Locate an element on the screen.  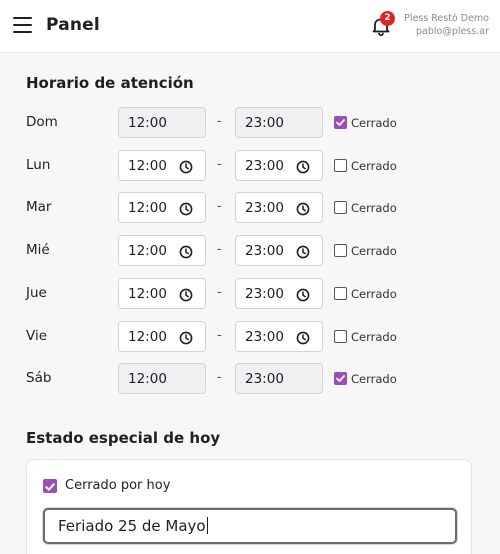
schedule-row: Mié 12:00 - 23:00 Cerrado is located at coordinates (250, 251).